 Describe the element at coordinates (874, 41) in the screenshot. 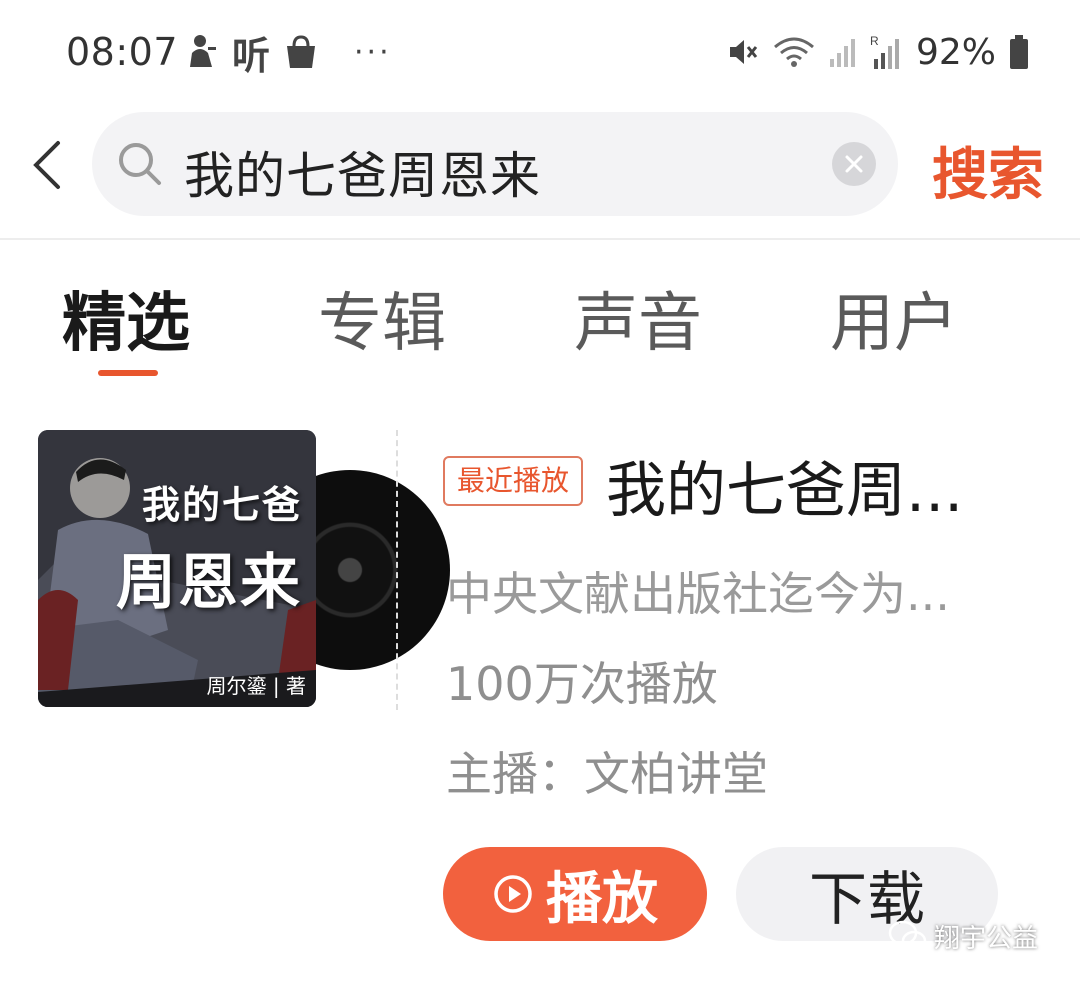

I see `svg-text: R` at that location.